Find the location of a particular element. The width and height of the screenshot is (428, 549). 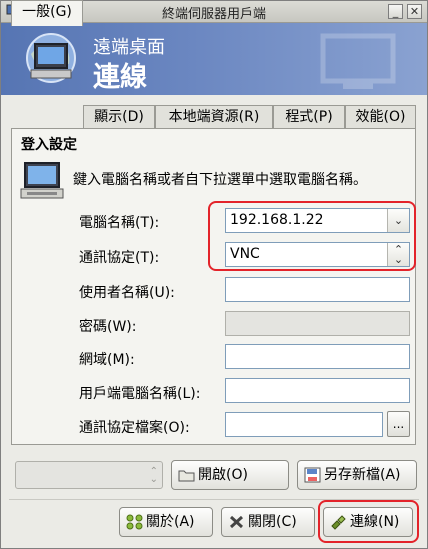

updown-arrows-icon: ⌃ ⌄ is located at coordinates (153, 475).